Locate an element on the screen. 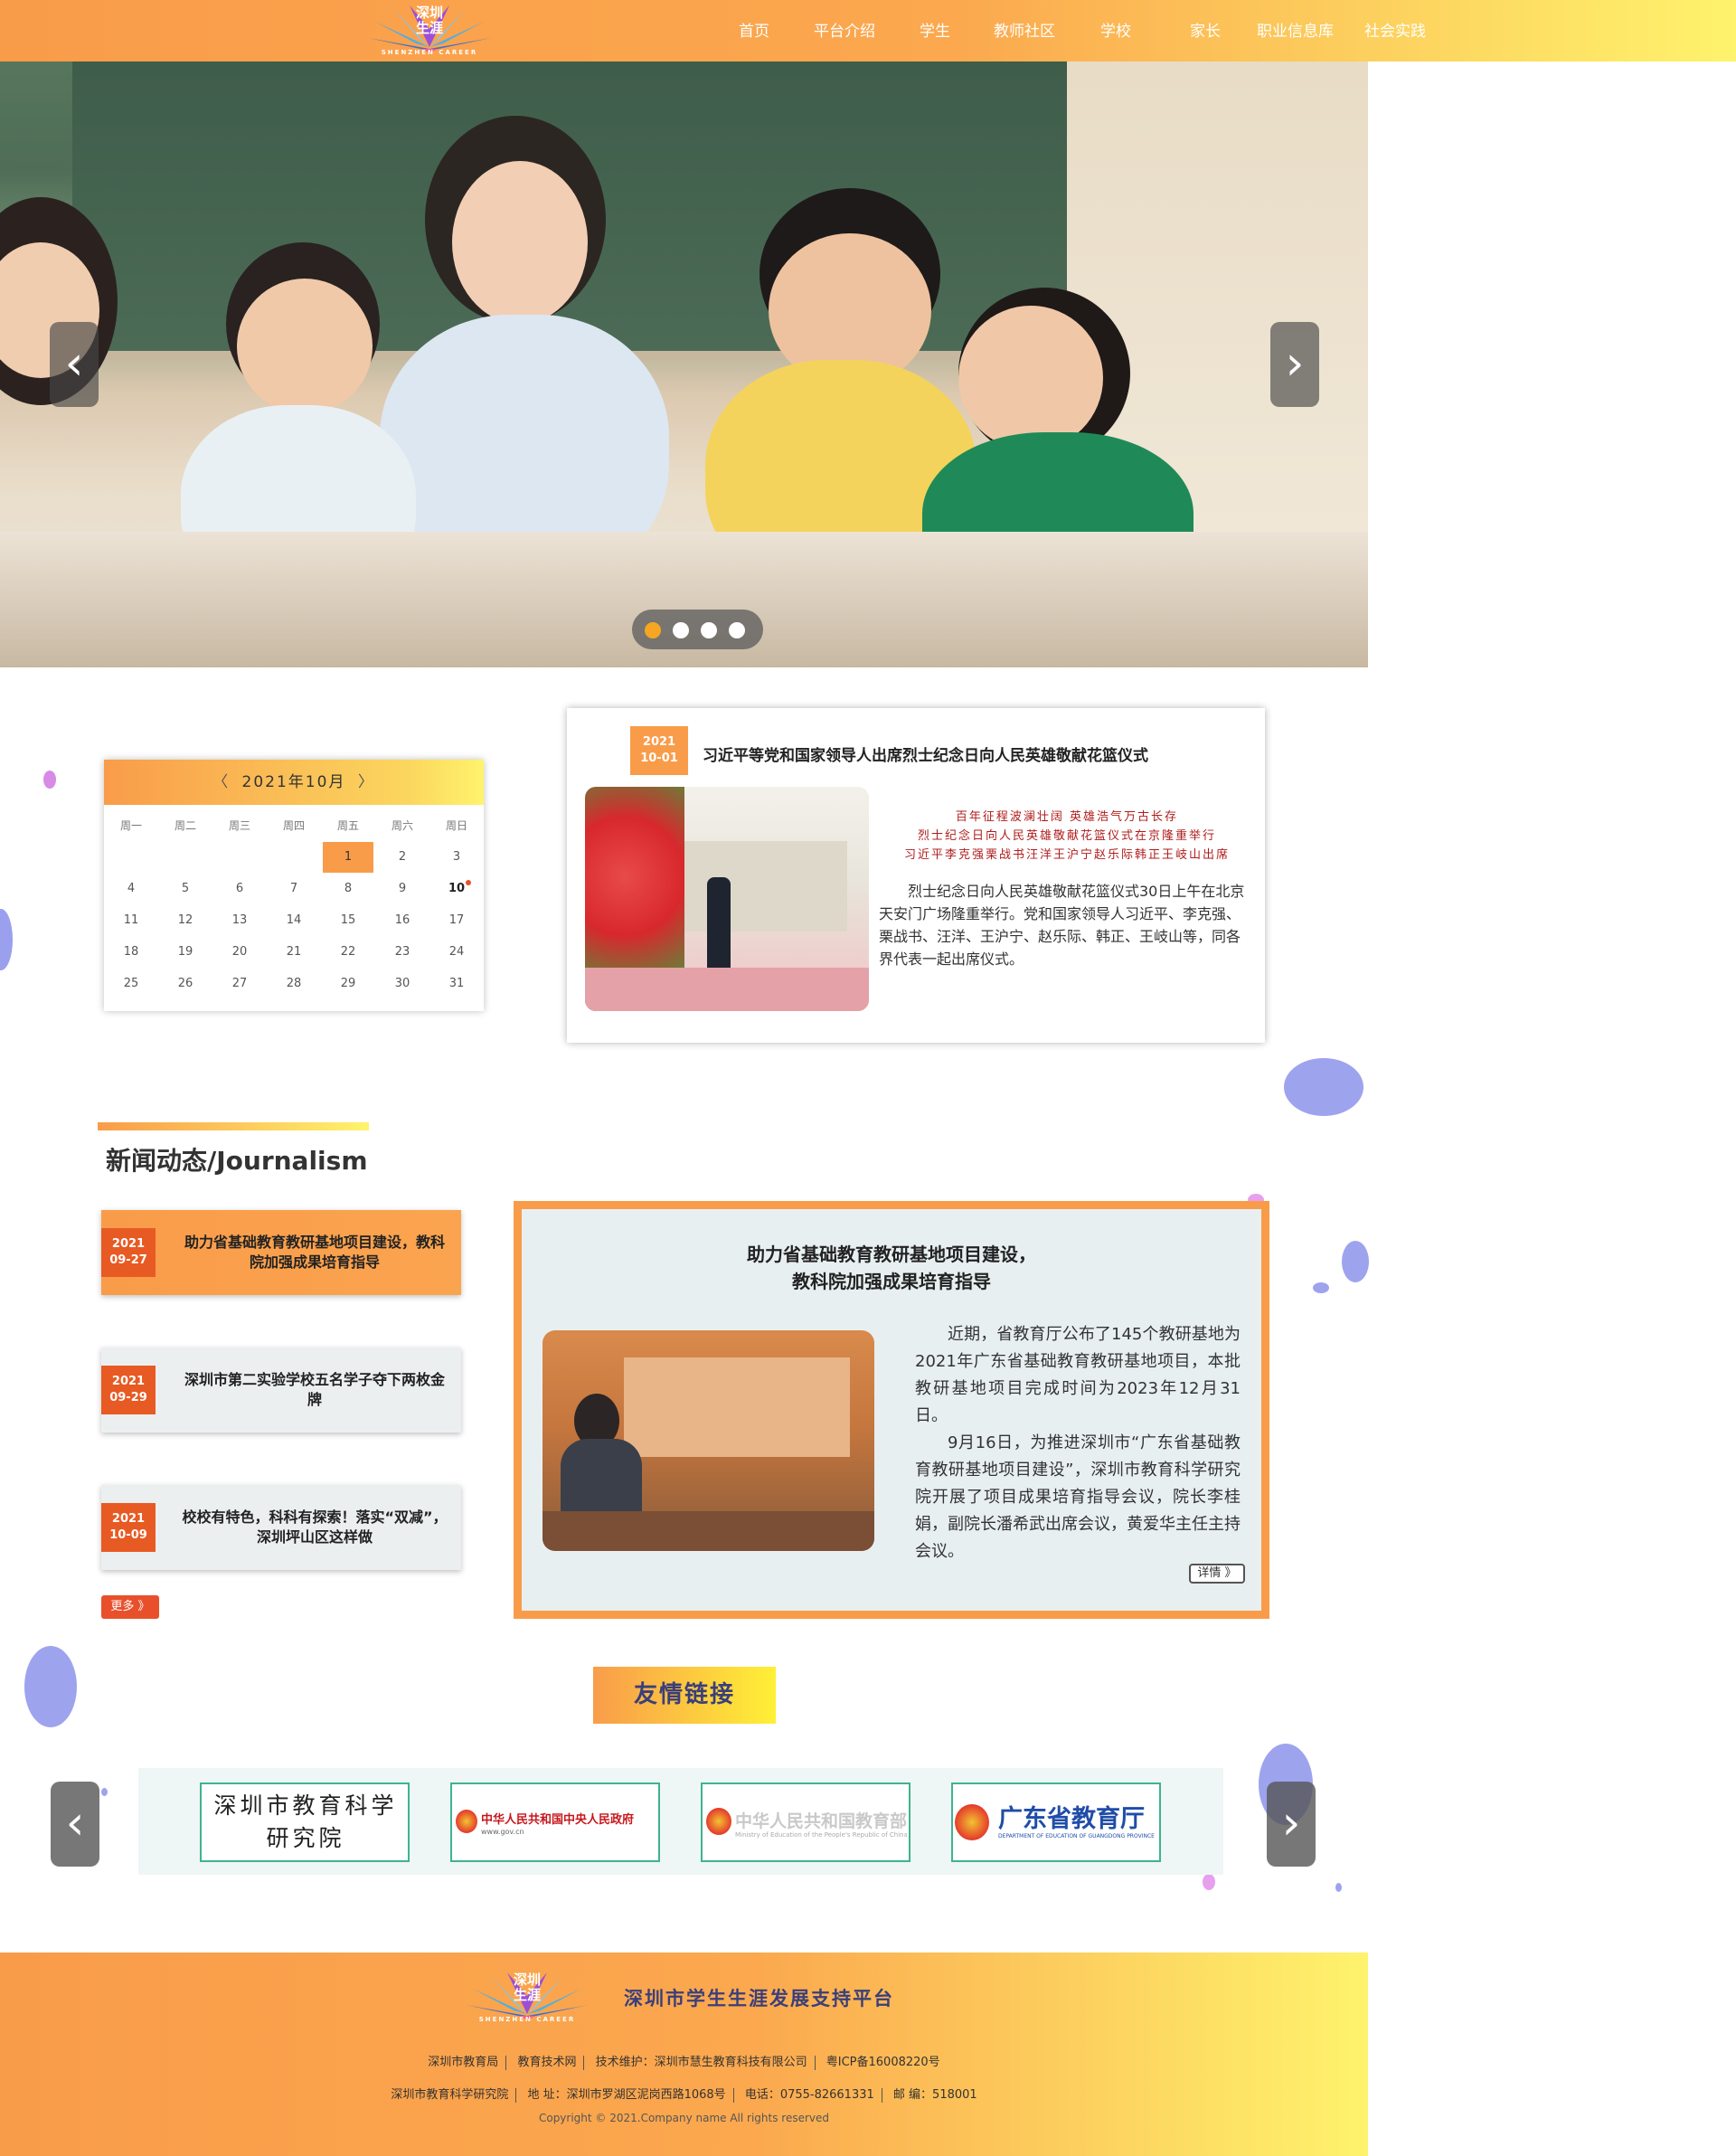 This screenshot has width=1736, height=2156. hero-next-arrow-icon: › is located at coordinates (1295, 364).